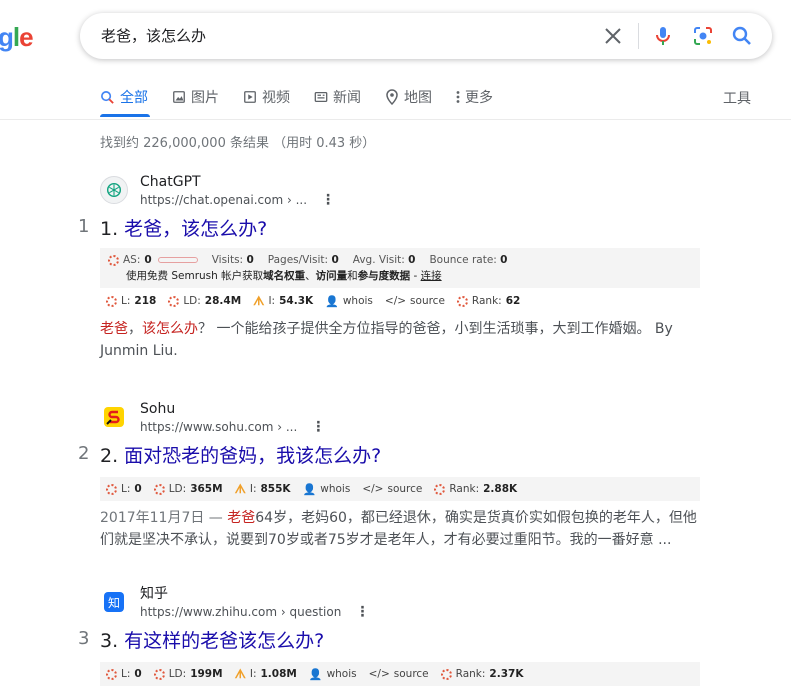  I want to click on microphone-icon, so click(663, 36).